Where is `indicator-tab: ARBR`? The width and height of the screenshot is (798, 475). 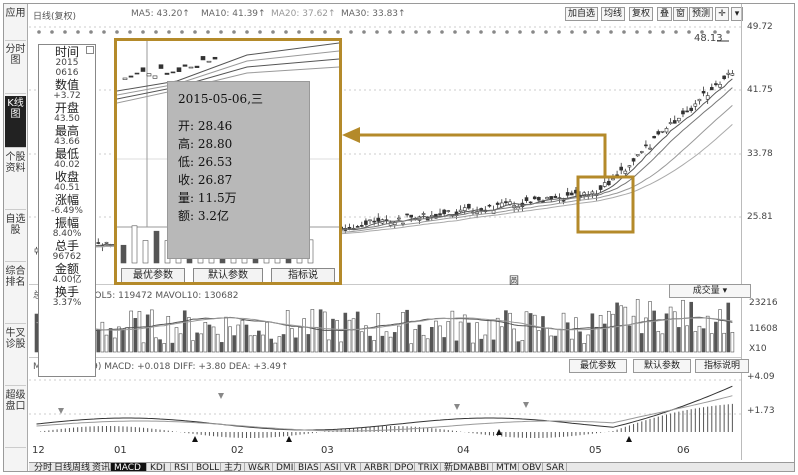
indicator-tab: ARBR is located at coordinates (376, 467).